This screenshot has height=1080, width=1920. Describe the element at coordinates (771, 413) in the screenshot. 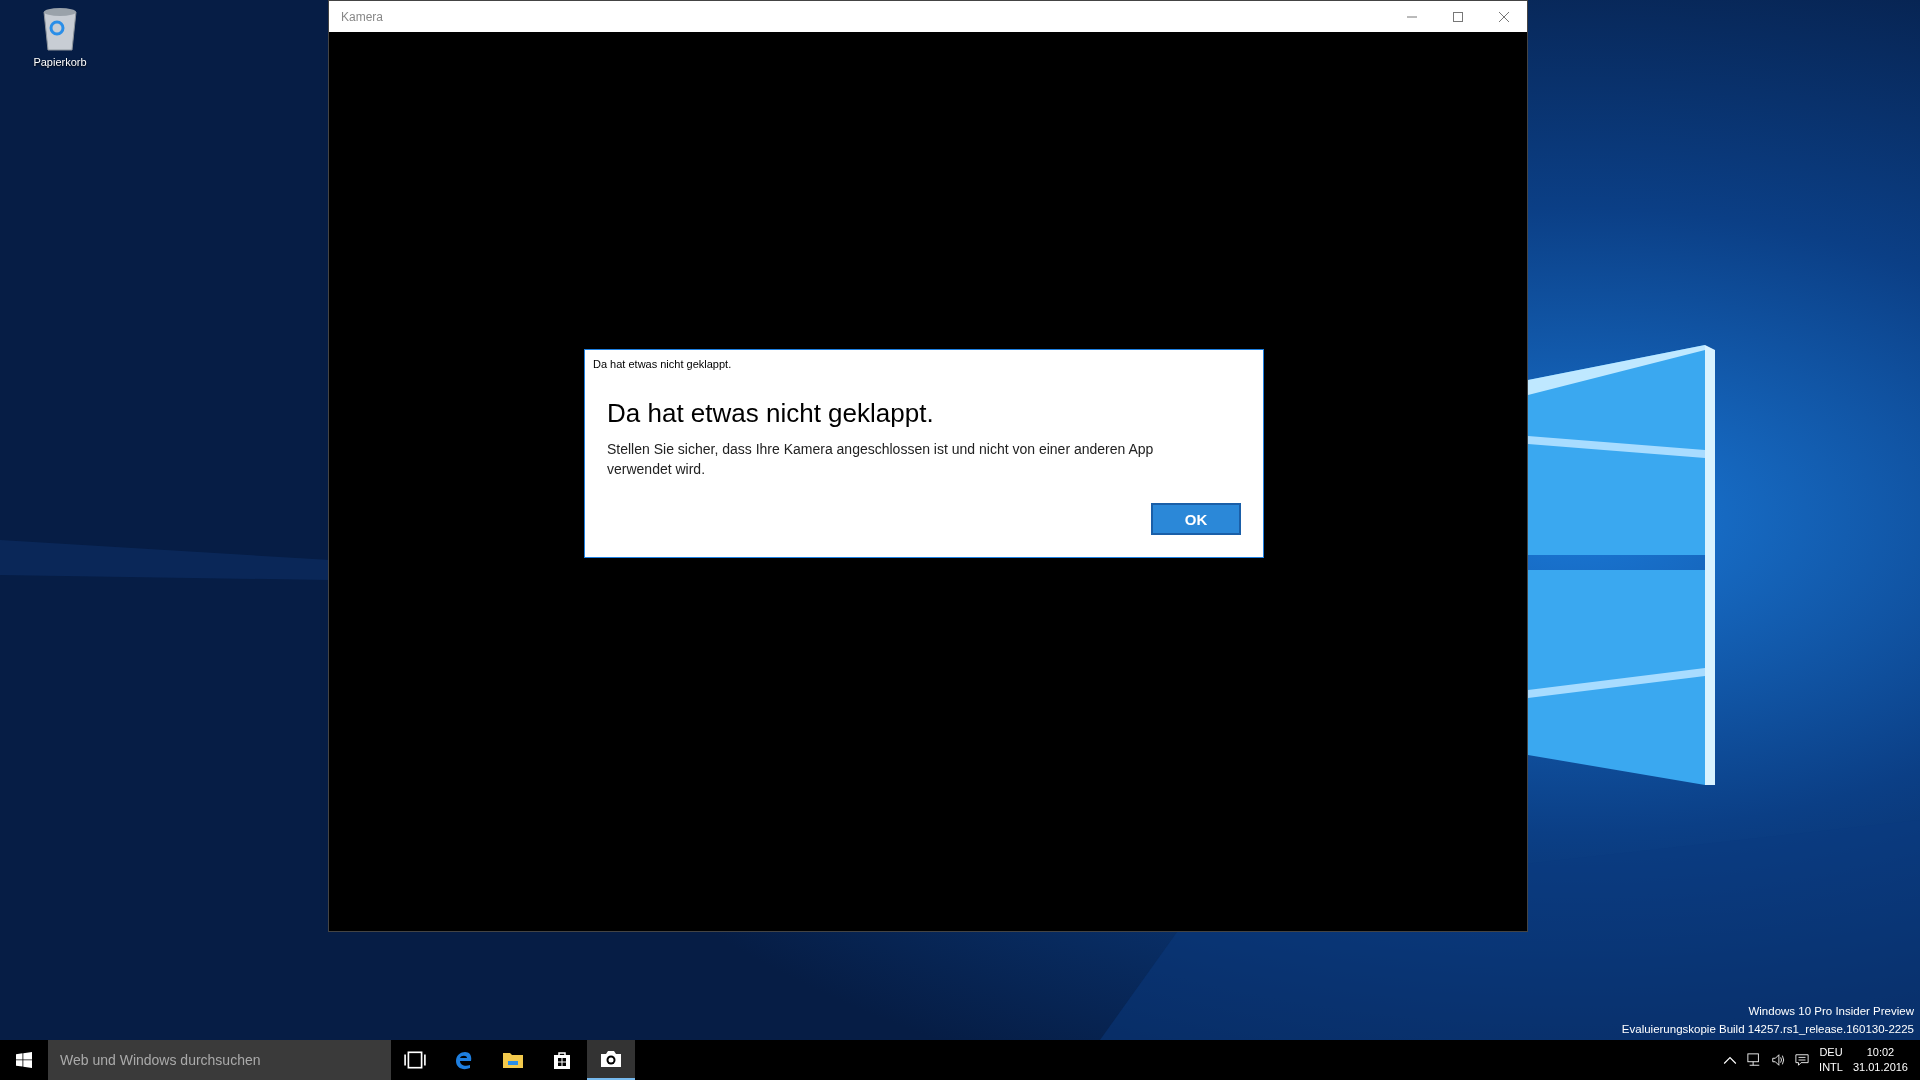

I see `dialog-heading: Da hat etwas nicht geklappt.` at that location.